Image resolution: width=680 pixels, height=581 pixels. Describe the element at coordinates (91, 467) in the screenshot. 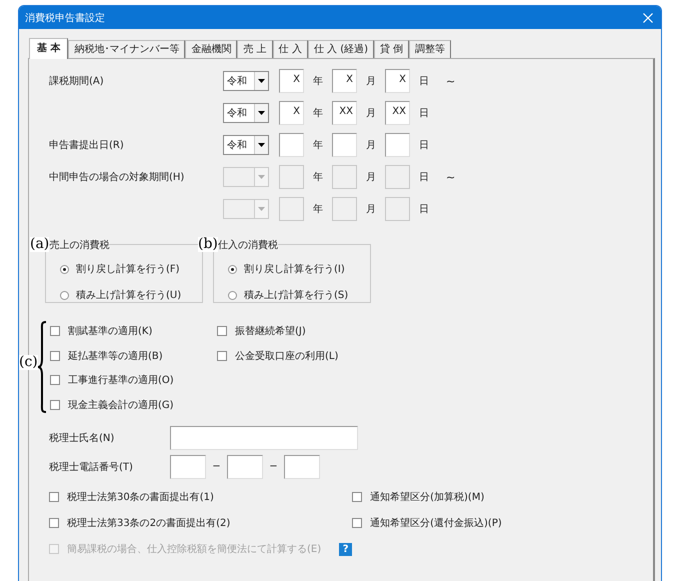

I see `field-label: 税理士電話番号(T)` at that location.